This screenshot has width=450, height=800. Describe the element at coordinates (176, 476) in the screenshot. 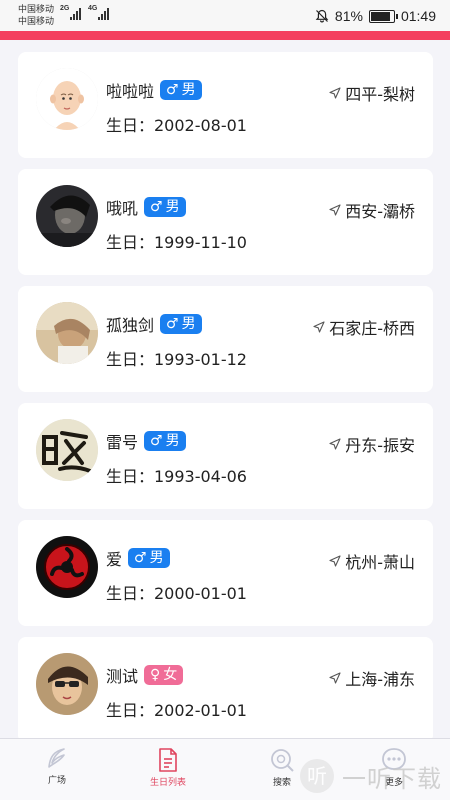

I see `birthday-text: 生日：1993-04-06` at that location.